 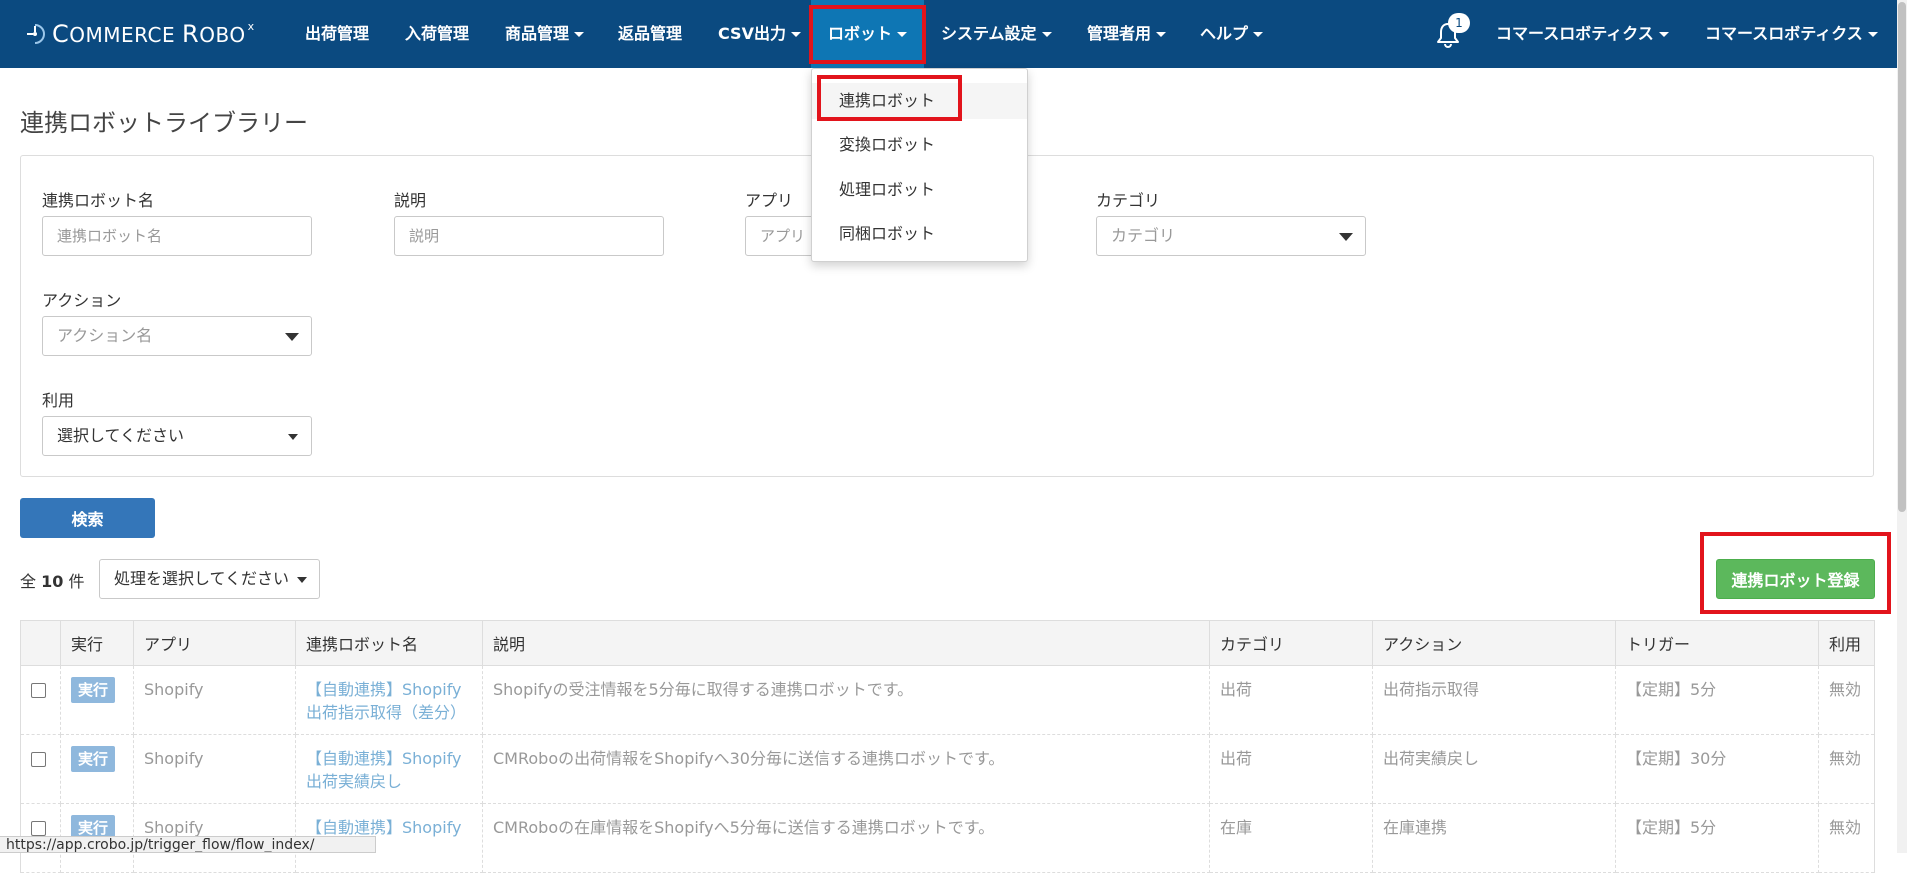 What do you see at coordinates (82, 300) in the screenshot?
I see `action-label: アクション` at bounding box center [82, 300].